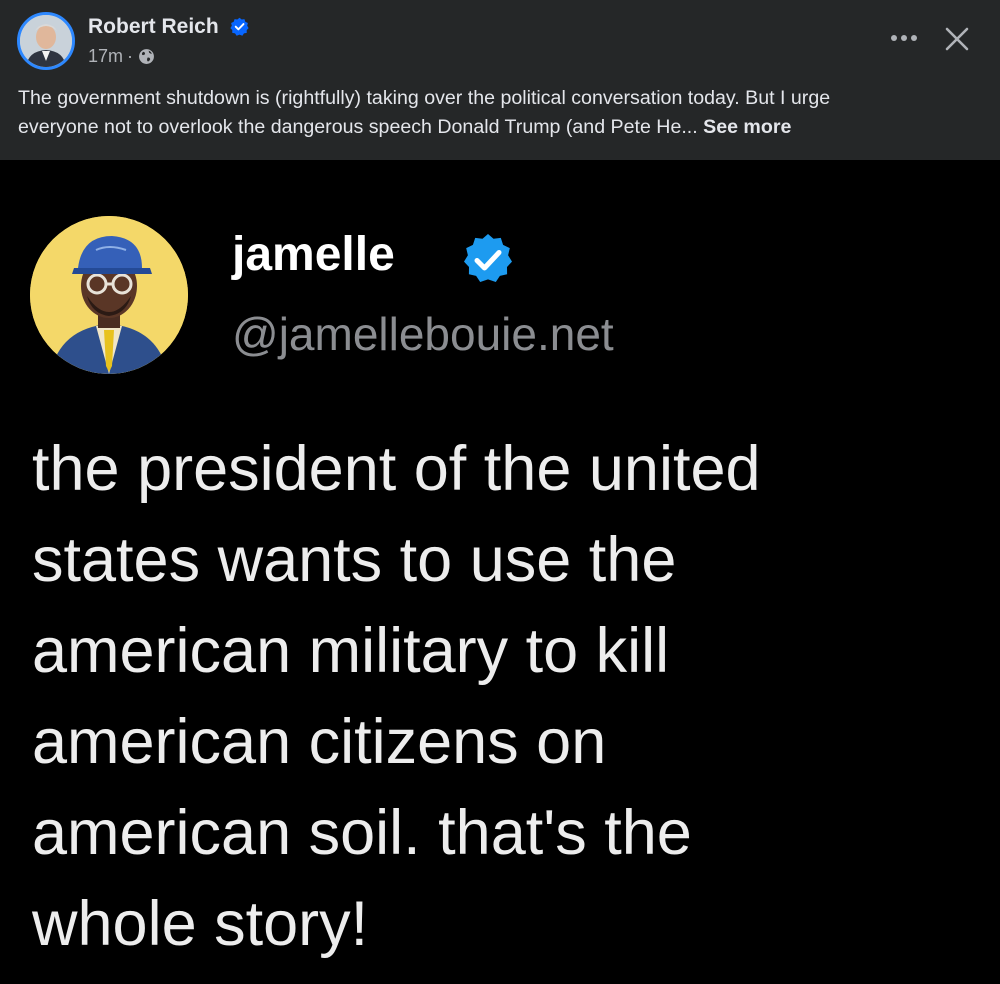 Image resolution: width=1000 pixels, height=984 pixels. Describe the element at coordinates (351, 651) in the screenshot. I see `tweet-text-line: american military to kill` at that location.